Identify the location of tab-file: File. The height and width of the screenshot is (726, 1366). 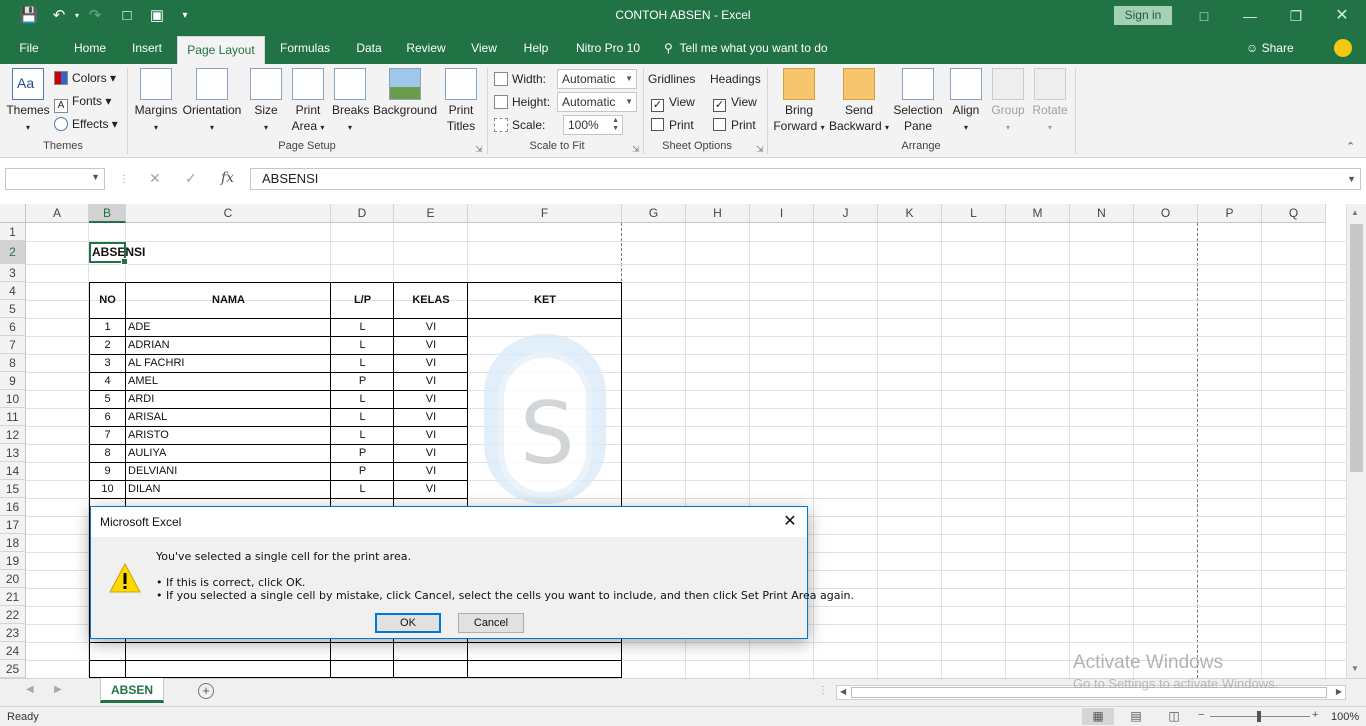
(29, 48).